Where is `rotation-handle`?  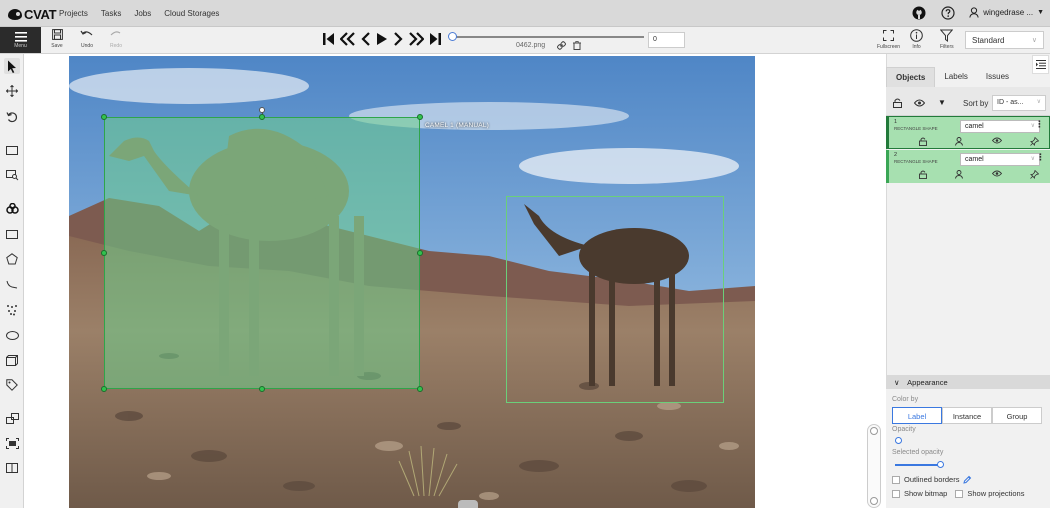
rotation-handle is located at coordinates (262, 110).